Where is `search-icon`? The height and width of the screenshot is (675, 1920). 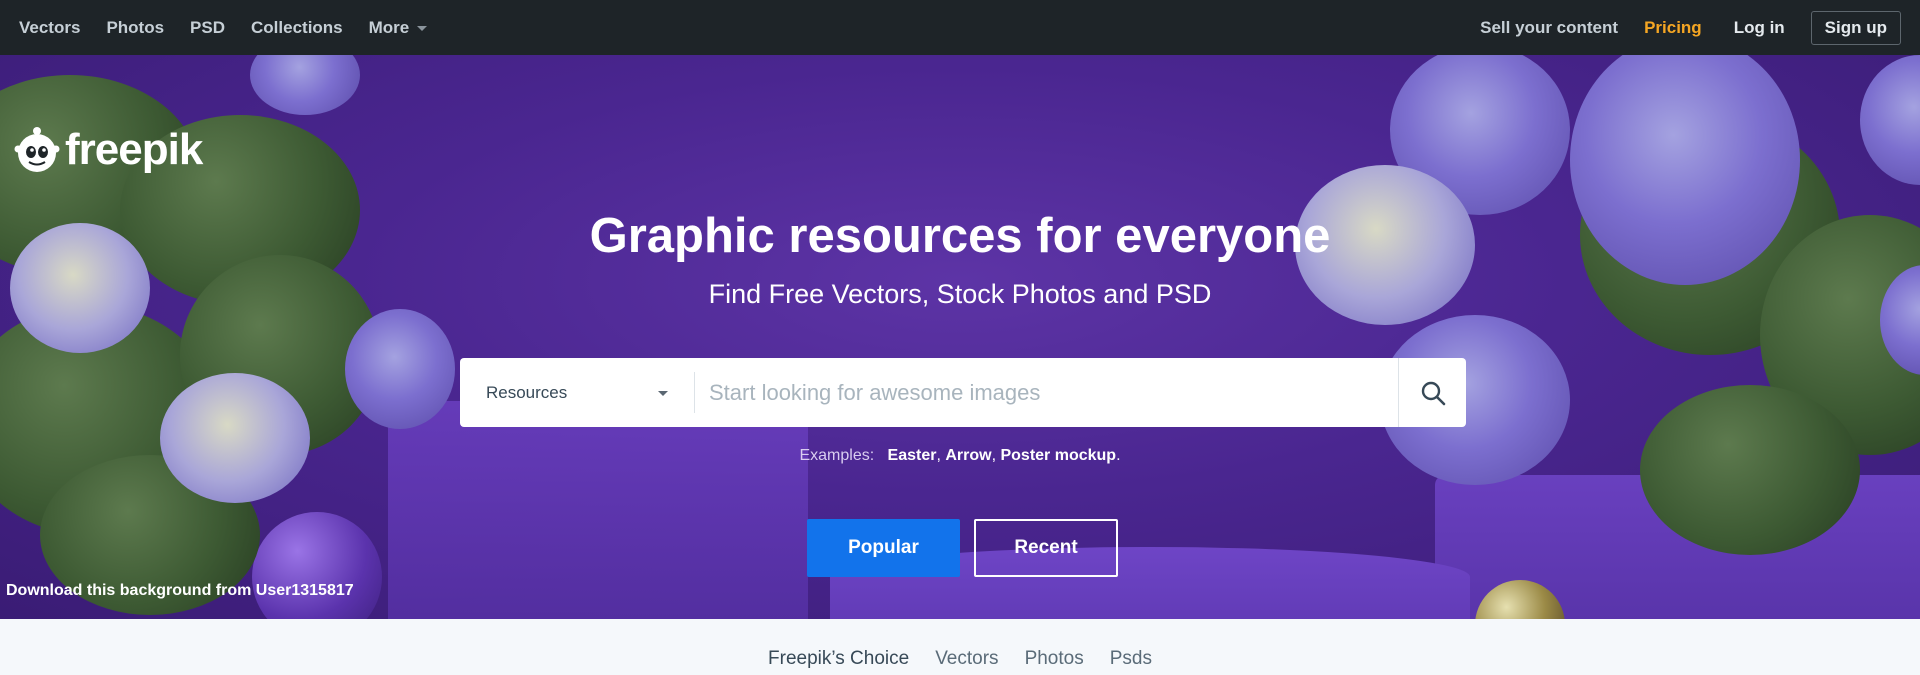
search-icon is located at coordinates (1433, 393).